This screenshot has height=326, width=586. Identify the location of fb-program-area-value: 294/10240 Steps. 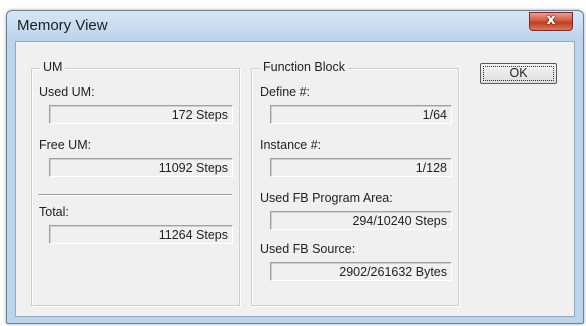
(361, 220).